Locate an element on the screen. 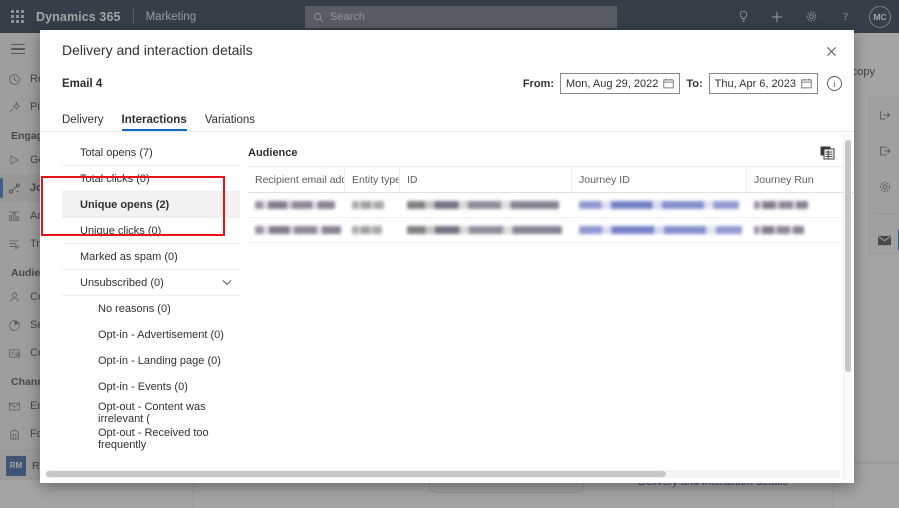 The height and width of the screenshot is (508, 899). to-label: To: is located at coordinates (694, 83).